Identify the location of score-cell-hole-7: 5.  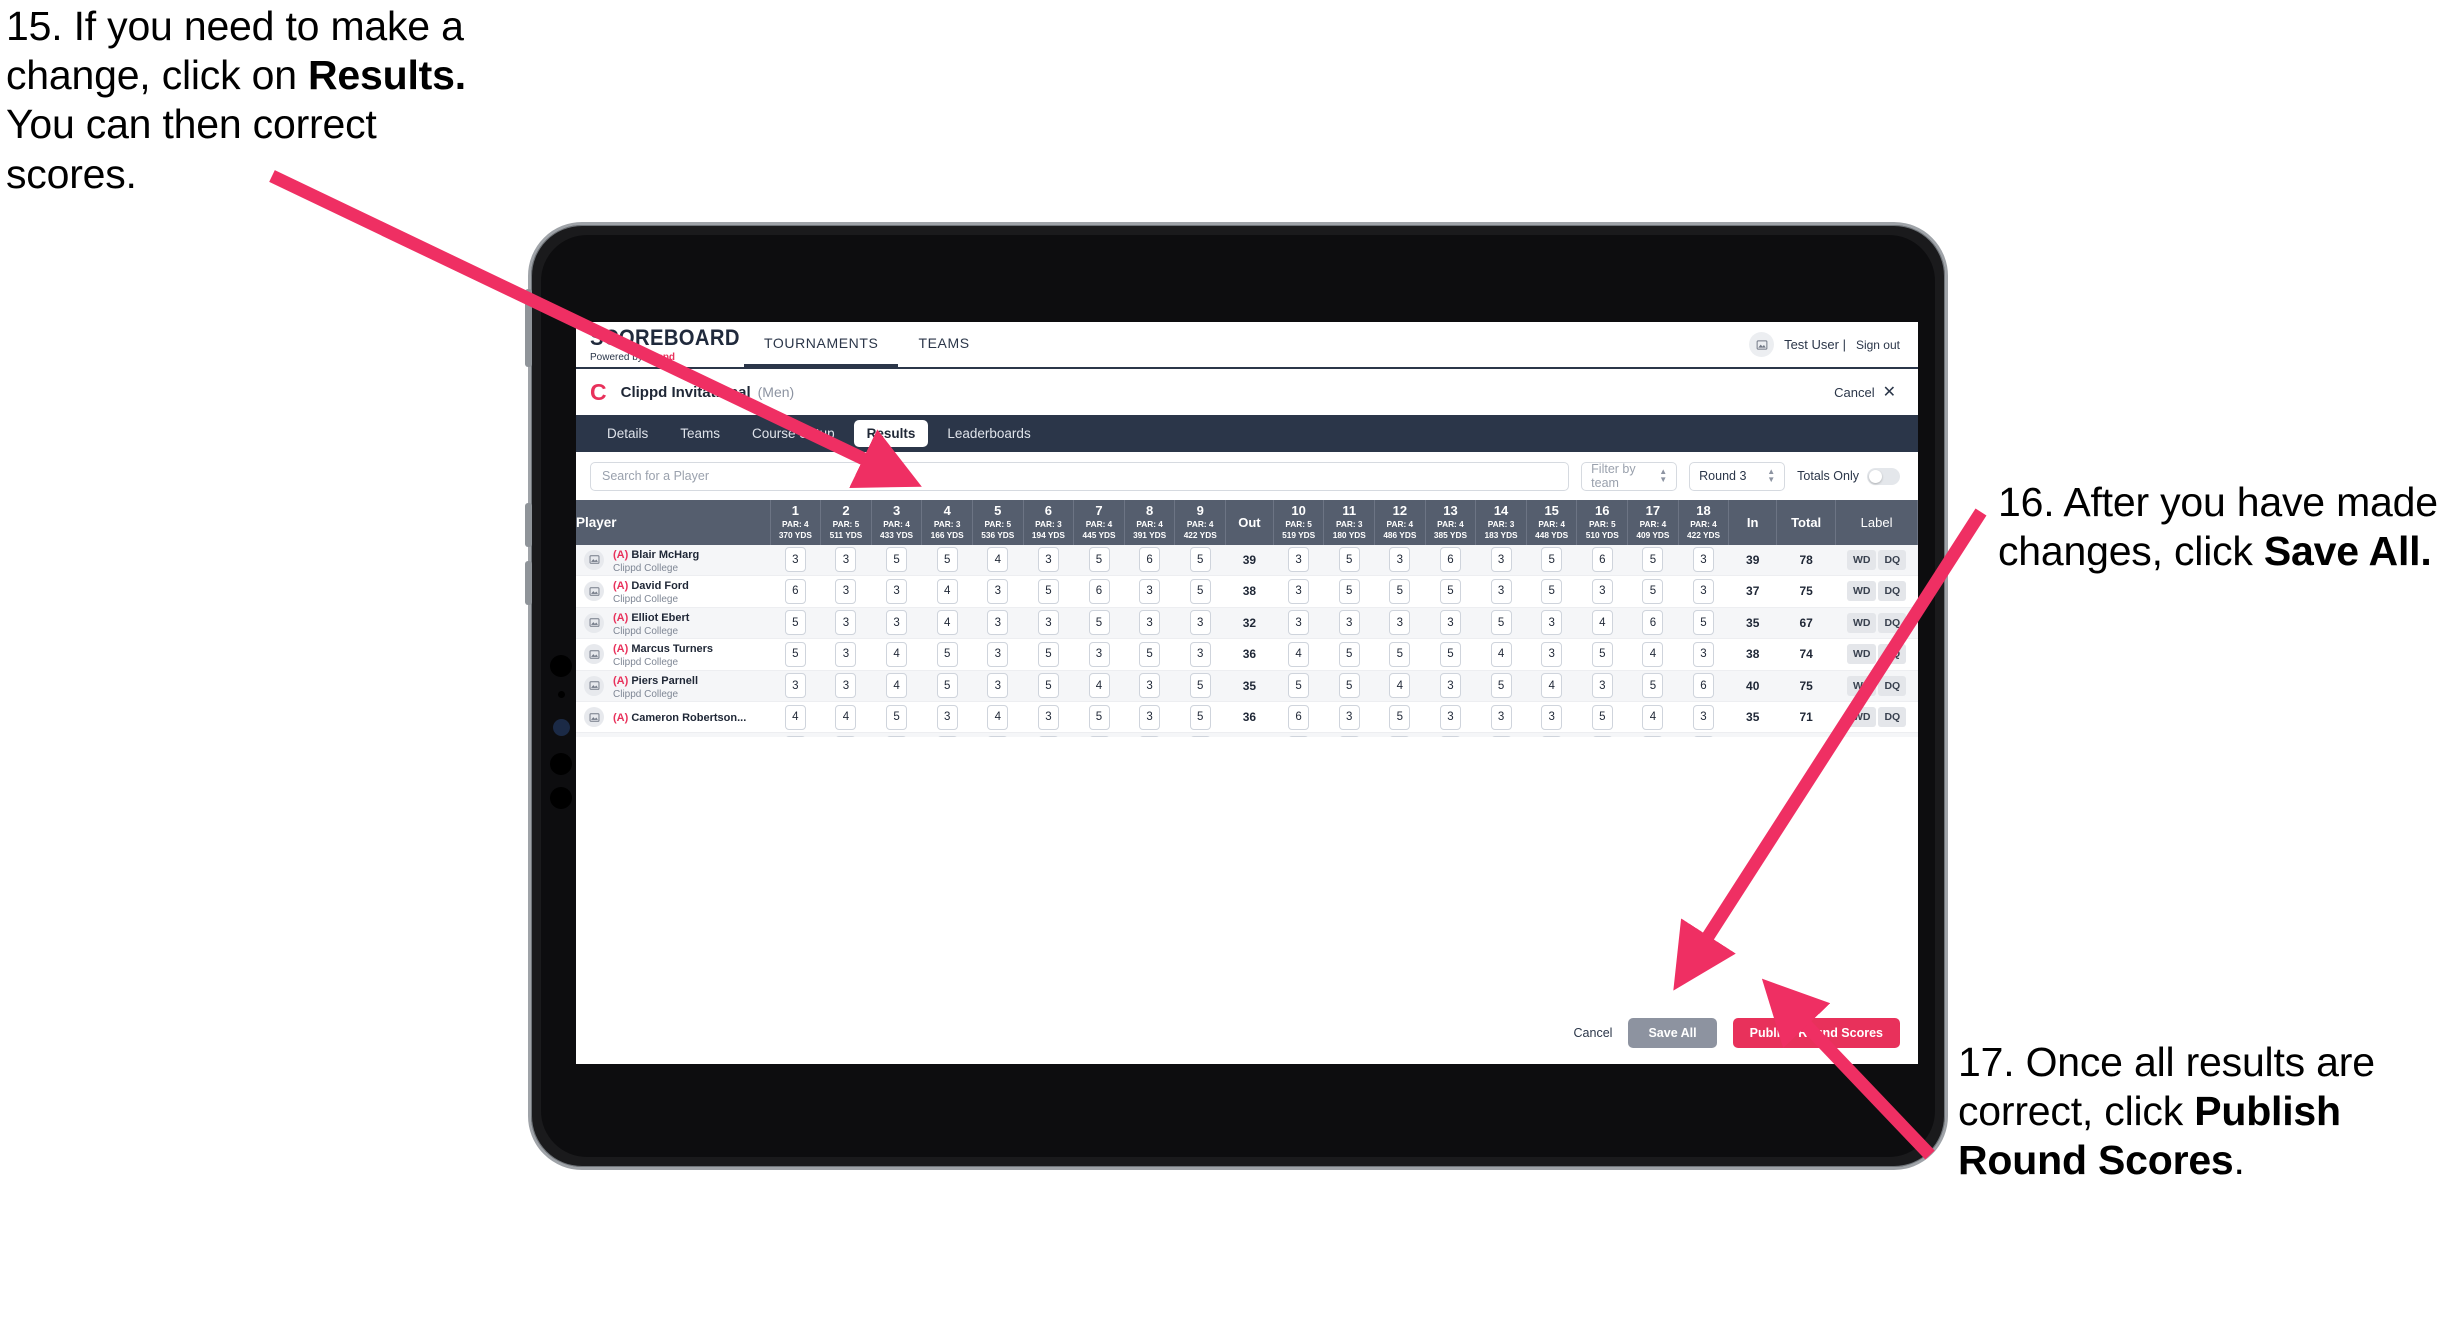
(1099, 623).